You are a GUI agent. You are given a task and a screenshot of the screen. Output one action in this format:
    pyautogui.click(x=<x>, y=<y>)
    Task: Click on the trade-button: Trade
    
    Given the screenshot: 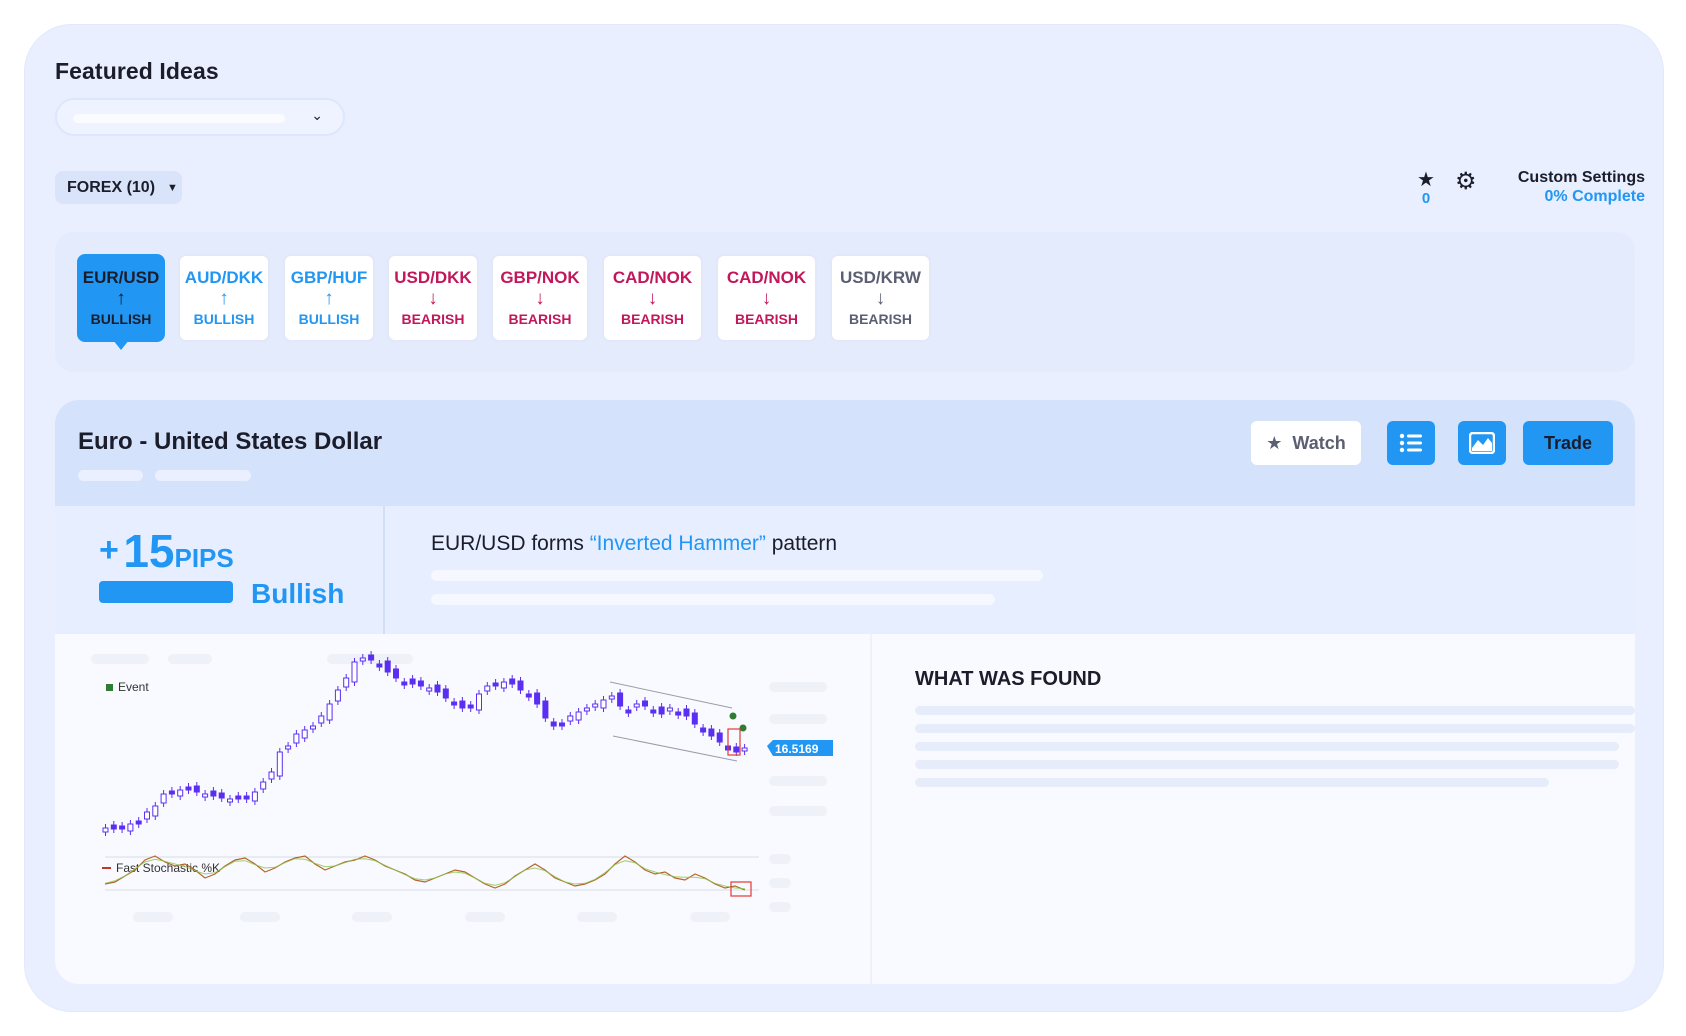 What is the action you would take?
    pyautogui.click(x=1568, y=443)
    